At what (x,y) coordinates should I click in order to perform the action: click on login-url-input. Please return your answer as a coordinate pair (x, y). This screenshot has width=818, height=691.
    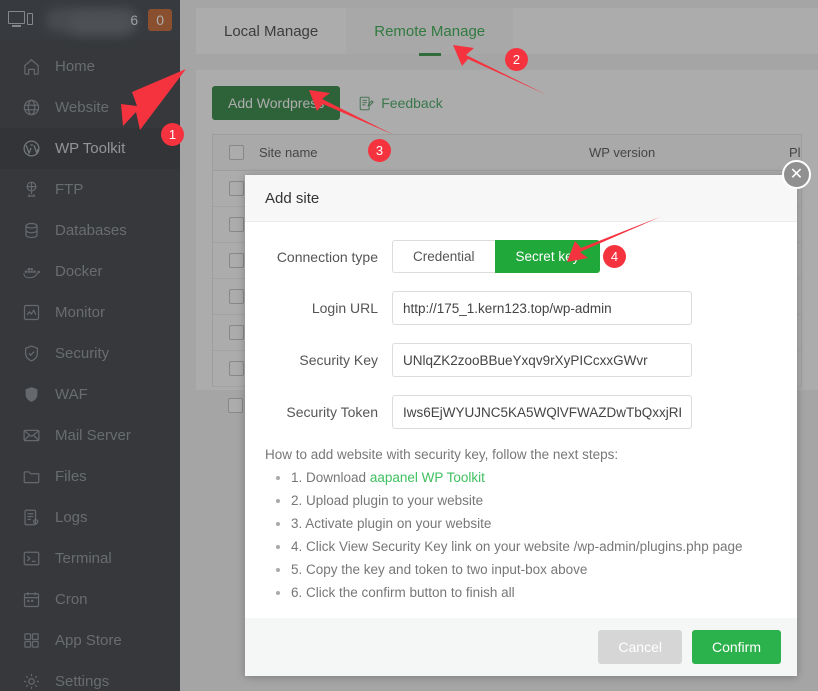
    Looking at the image, I should click on (542, 308).